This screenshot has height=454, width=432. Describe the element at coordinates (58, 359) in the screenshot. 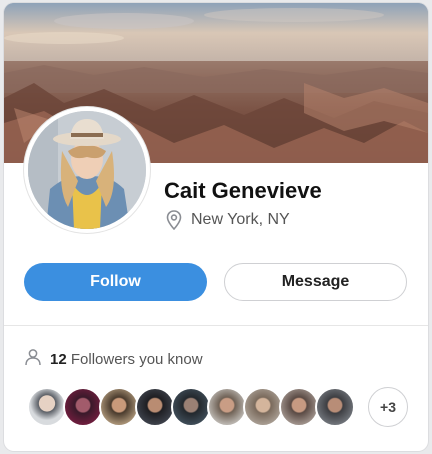

I see `followers-count: 12` at that location.